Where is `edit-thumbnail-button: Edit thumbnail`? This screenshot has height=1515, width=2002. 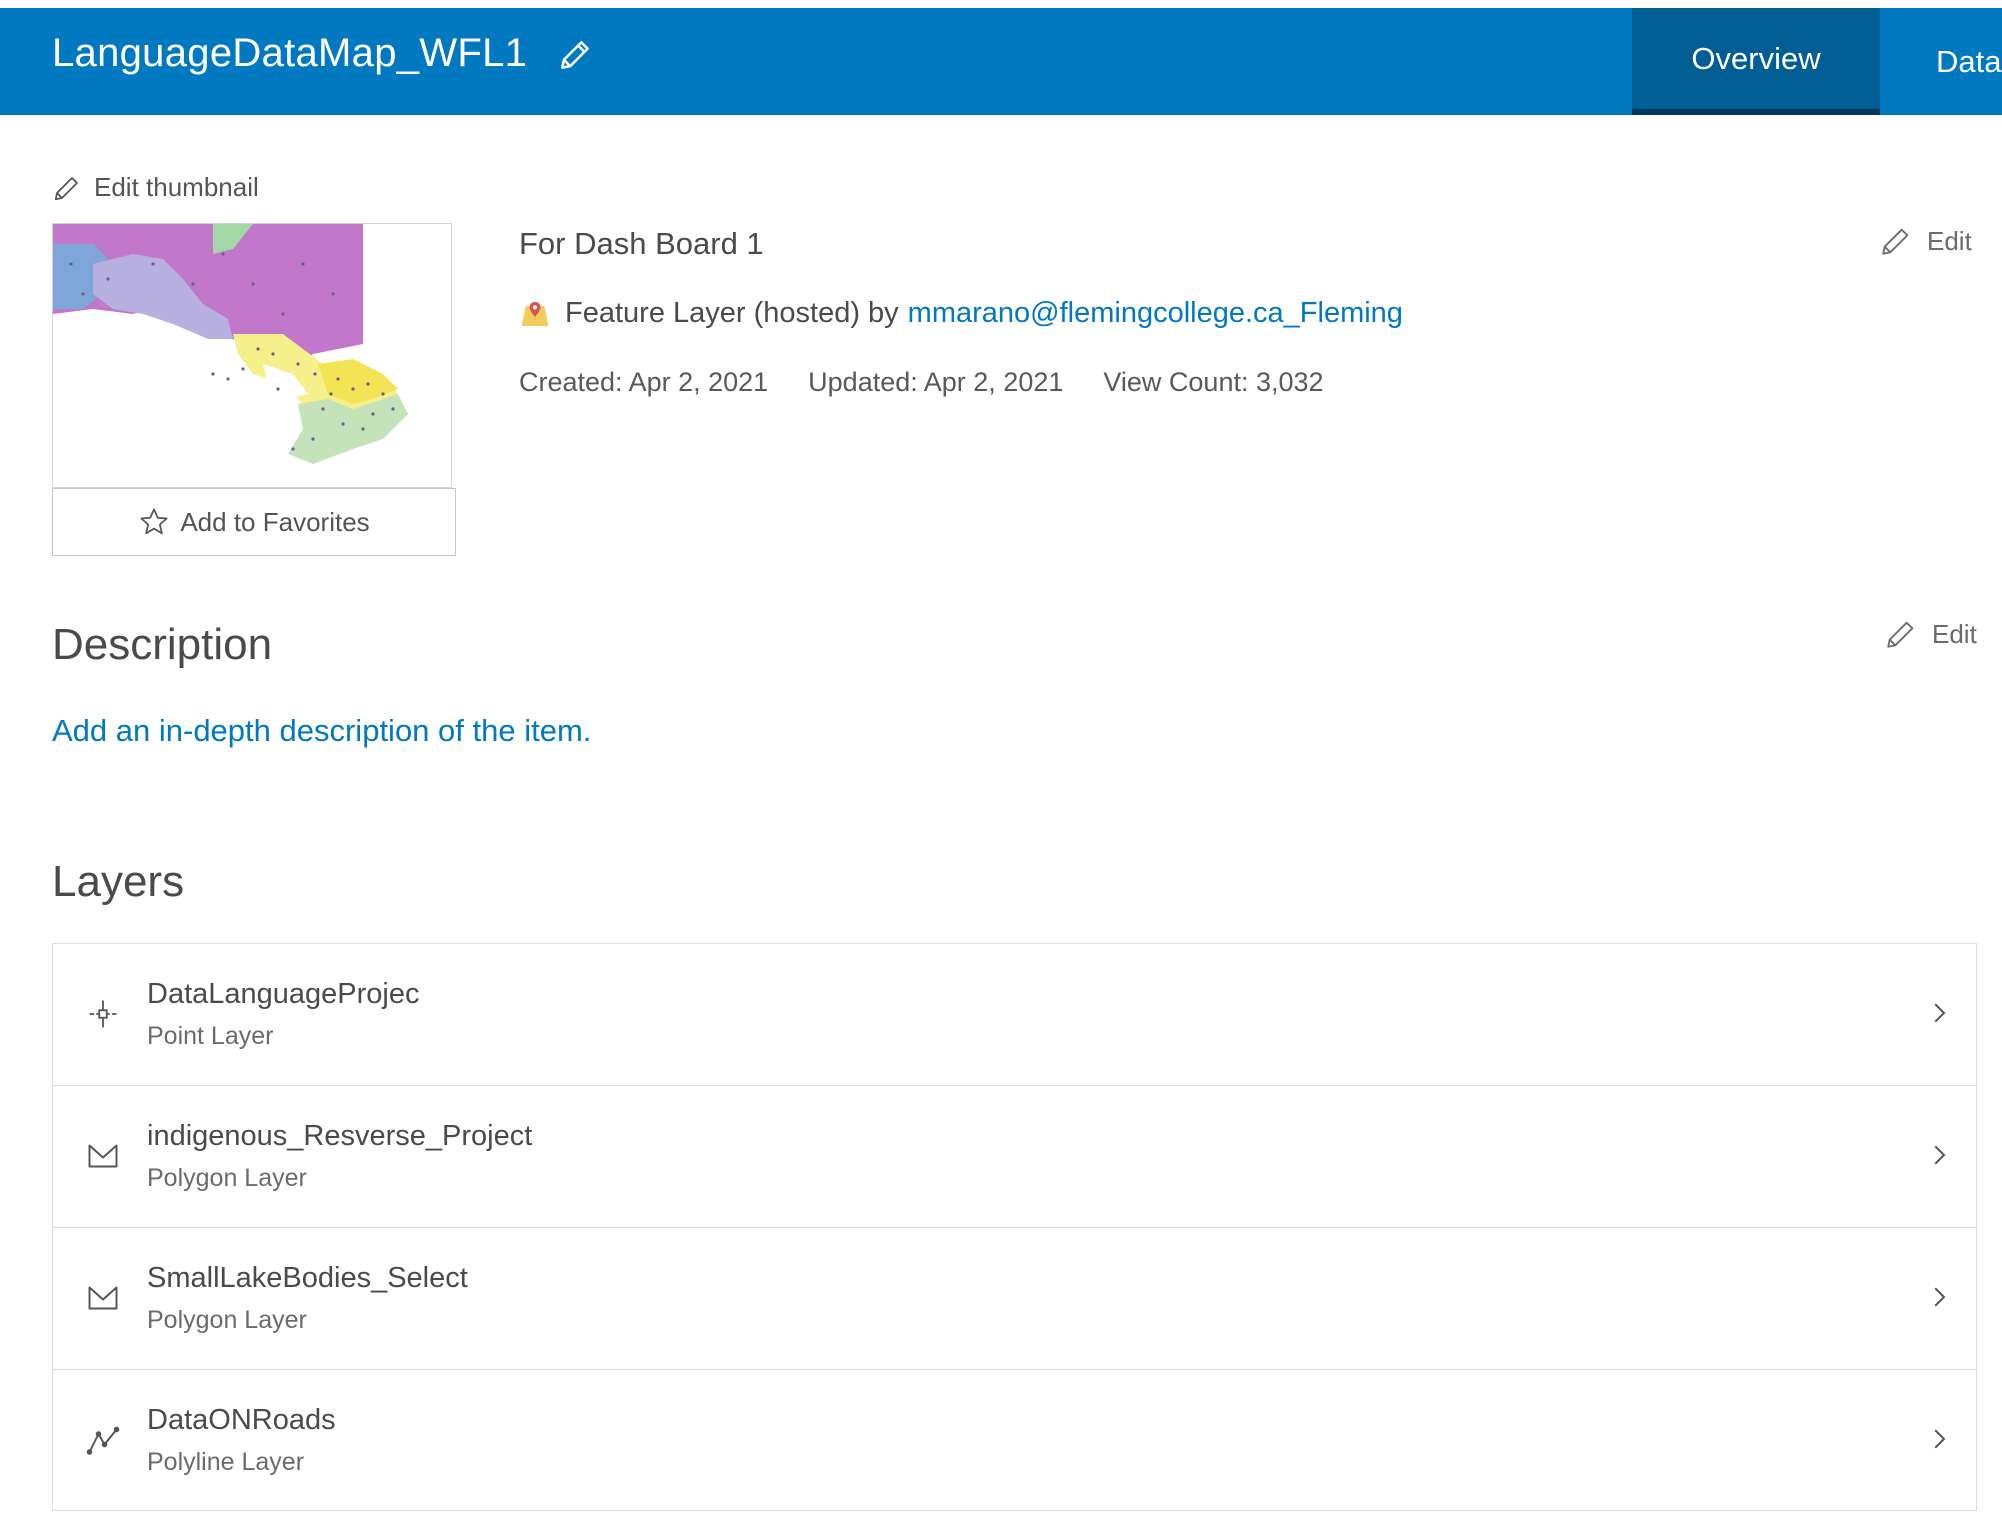 edit-thumbnail-button: Edit thumbnail is located at coordinates (155, 187).